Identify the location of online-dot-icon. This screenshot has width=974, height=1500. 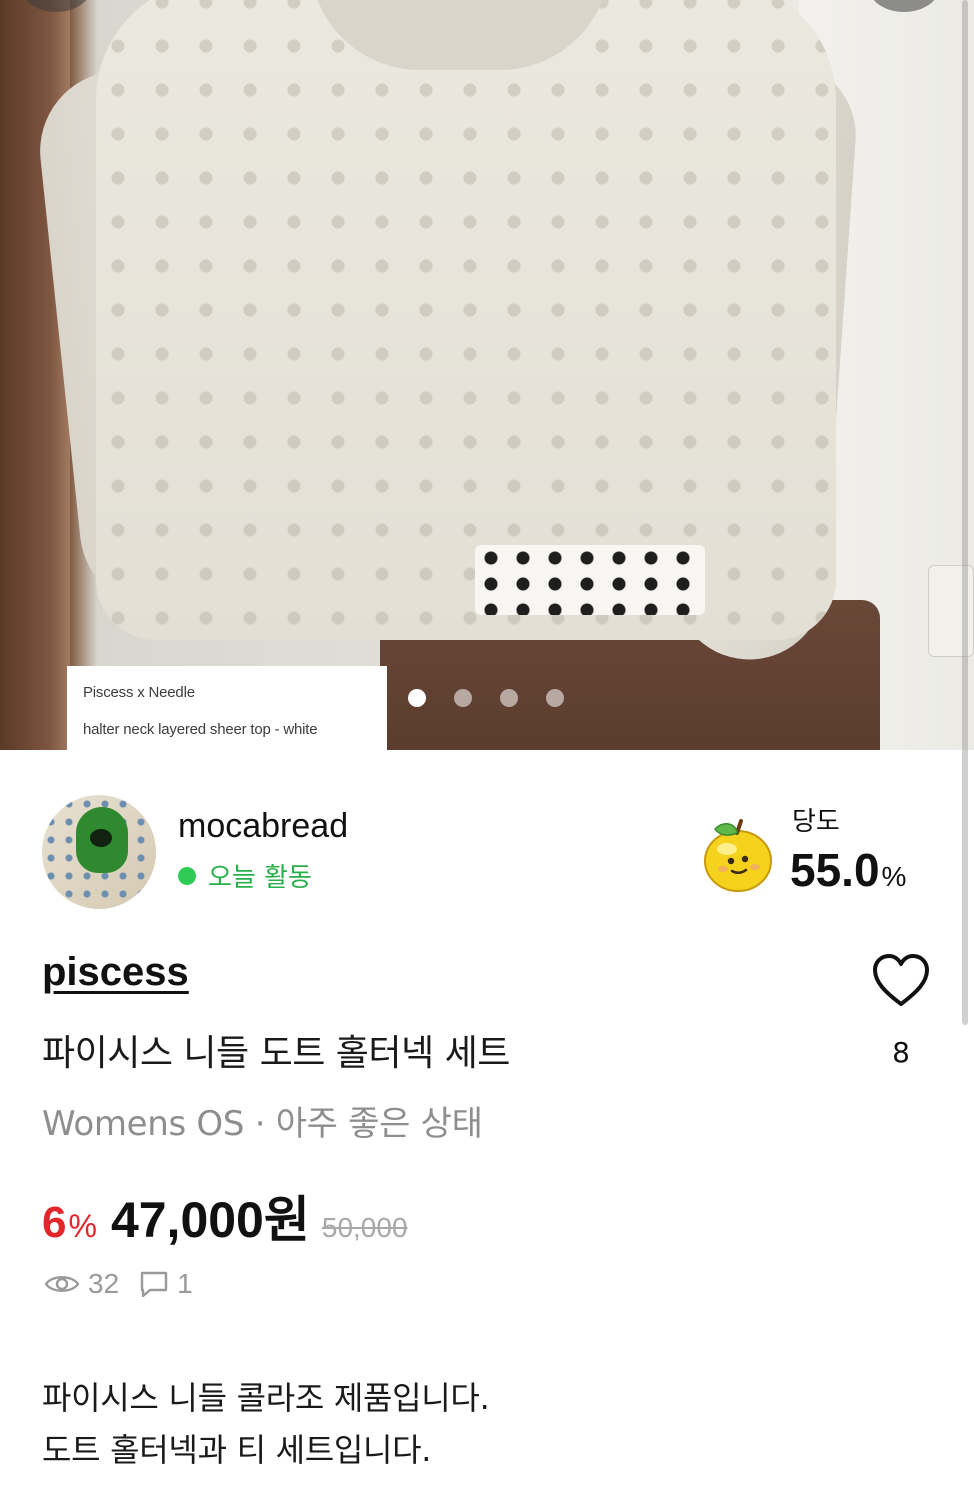
(187, 875).